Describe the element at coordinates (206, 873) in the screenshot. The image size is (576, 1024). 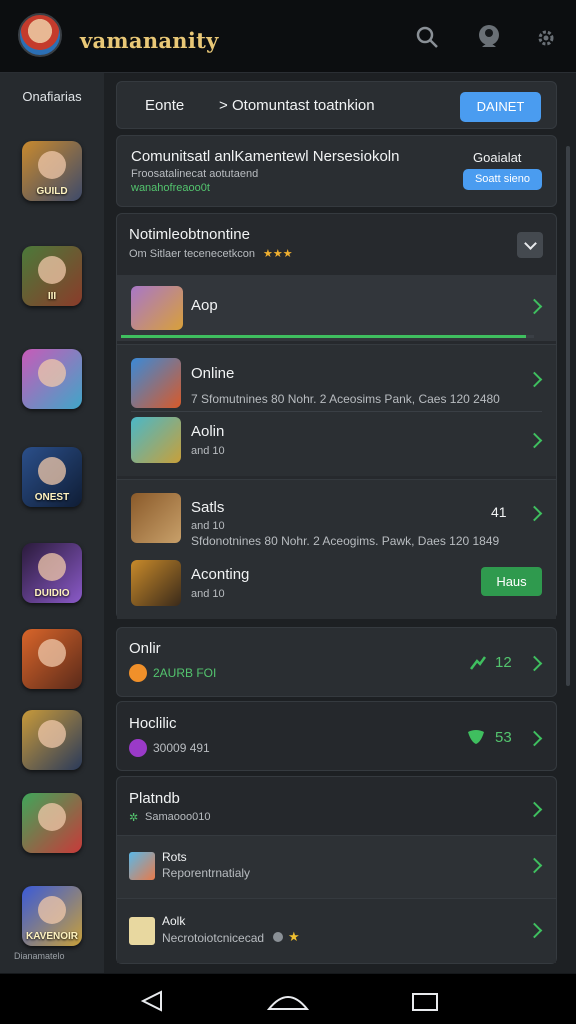
I see `list-item-meta: Reporentrnatialy` at that location.